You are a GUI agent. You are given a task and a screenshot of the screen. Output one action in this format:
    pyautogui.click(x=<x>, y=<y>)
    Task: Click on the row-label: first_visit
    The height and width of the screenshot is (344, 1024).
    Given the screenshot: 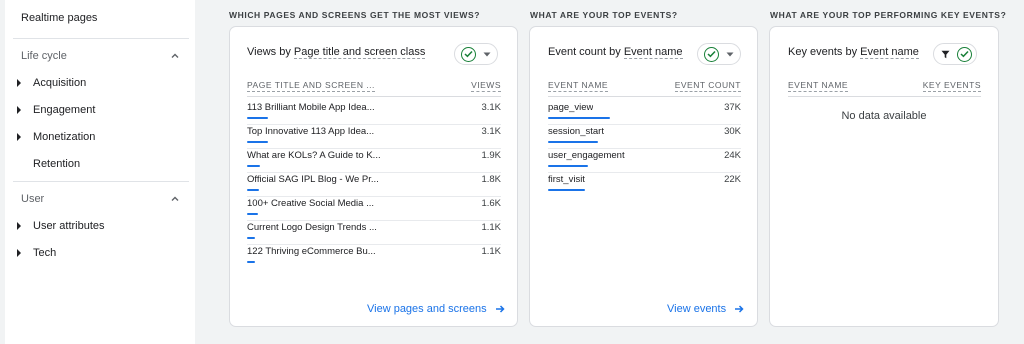 What is the action you would take?
    pyautogui.click(x=566, y=179)
    